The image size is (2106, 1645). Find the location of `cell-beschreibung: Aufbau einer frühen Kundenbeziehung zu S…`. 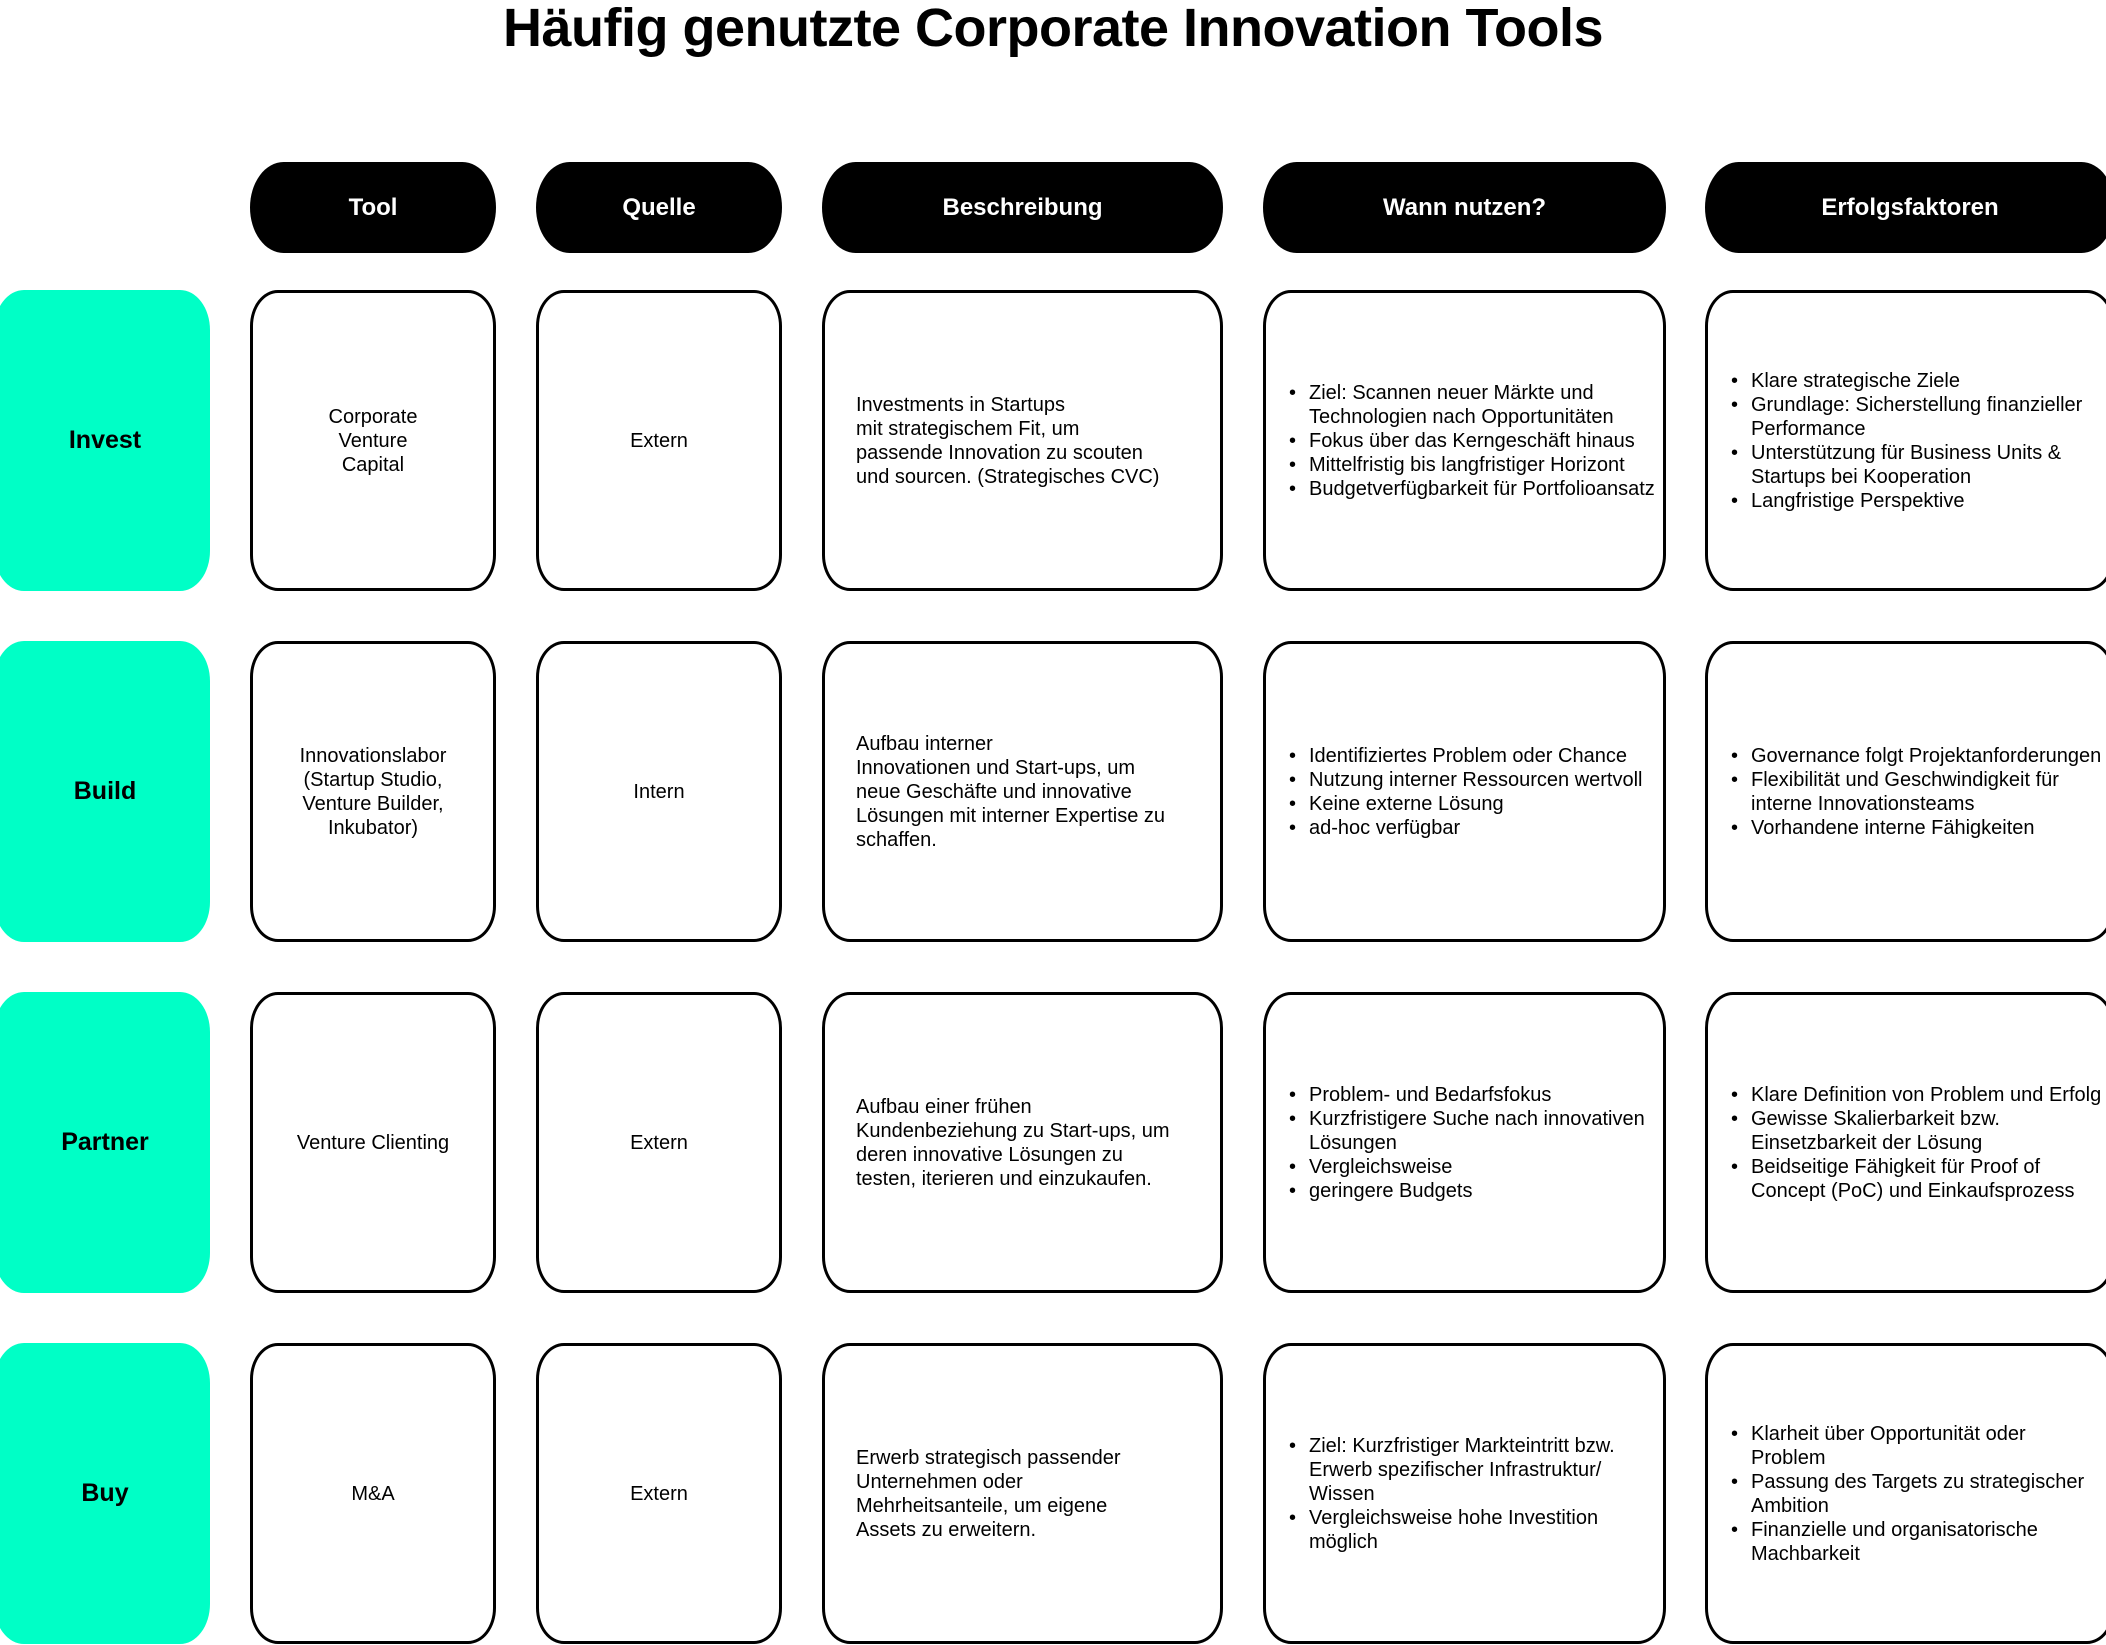

cell-beschreibung: Aufbau einer frühen Kundenbeziehung zu S… is located at coordinates (1022, 1142).